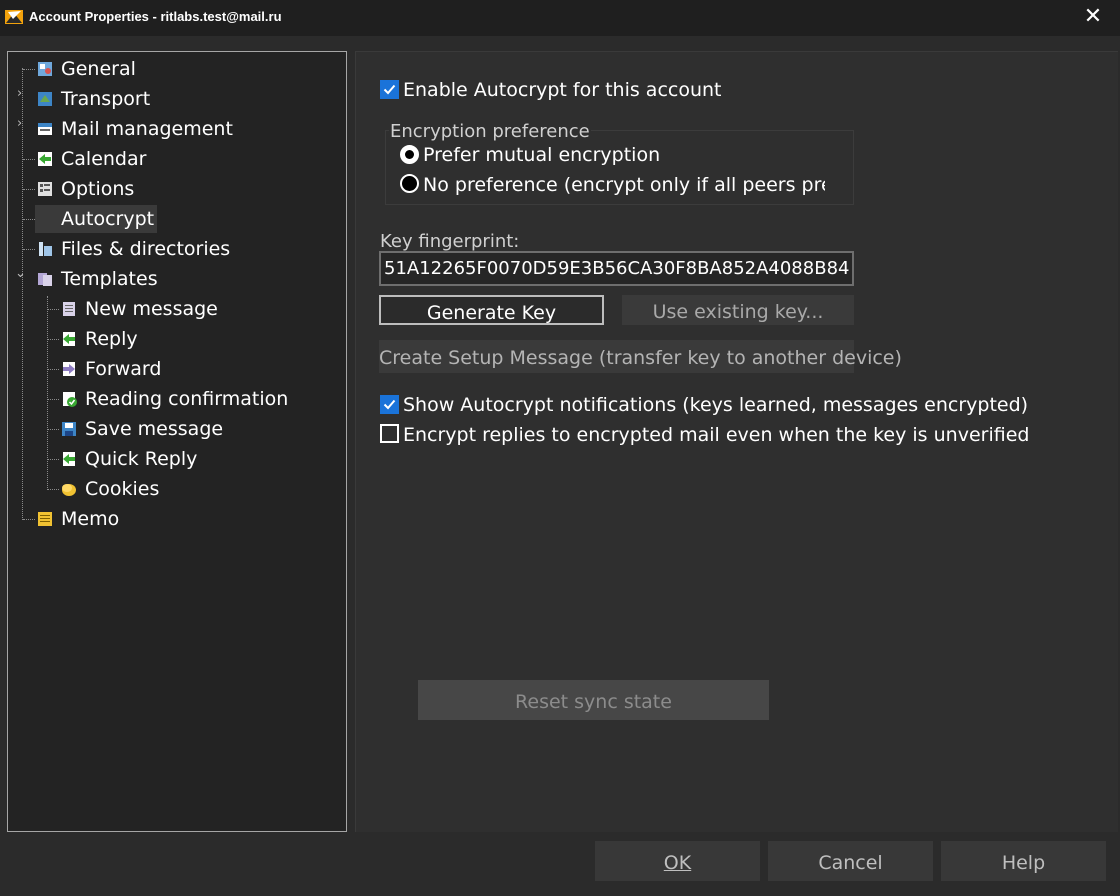 This screenshot has height=896, width=1120. Describe the element at coordinates (450, 241) in the screenshot. I see `key-fingerprint-label: Key fingerprint:` at that location.